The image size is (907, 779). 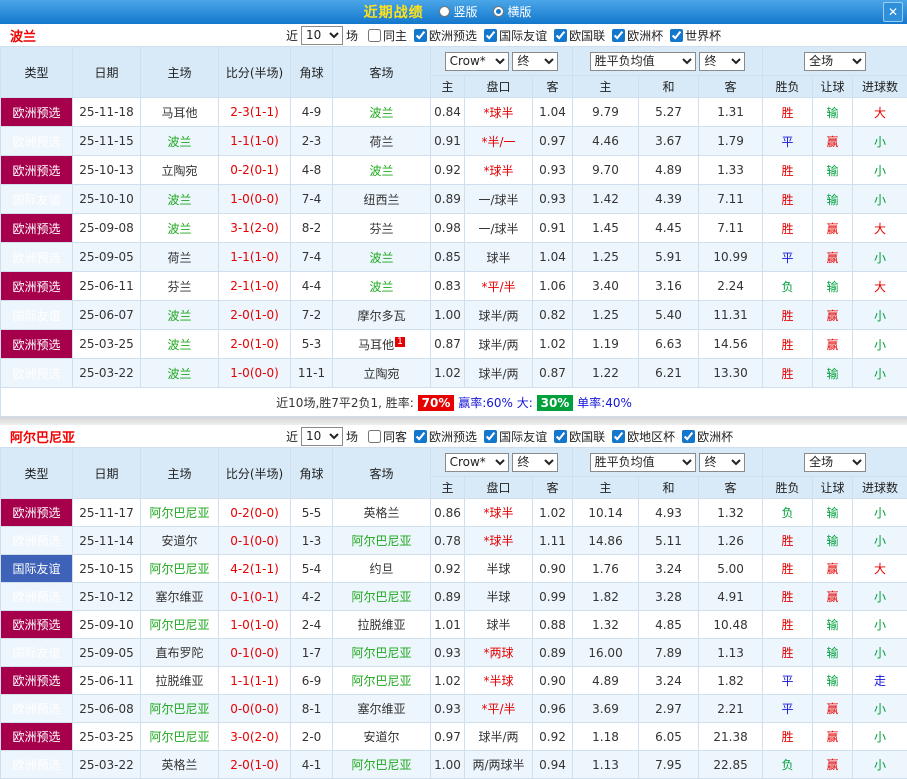 I want to click on filter-checkbox-1-1: 欧洲预选, so click(x=445, y=436).